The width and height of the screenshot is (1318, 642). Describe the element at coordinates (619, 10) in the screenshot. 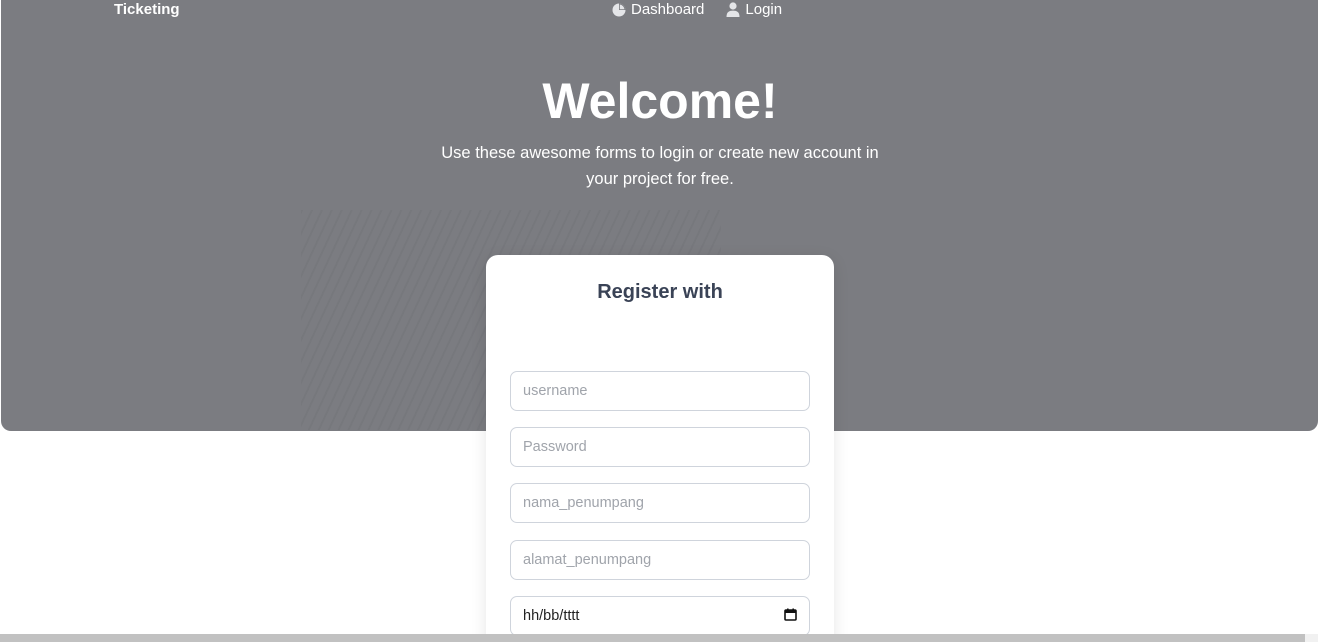

I see `pie-chart-icon` at that location.